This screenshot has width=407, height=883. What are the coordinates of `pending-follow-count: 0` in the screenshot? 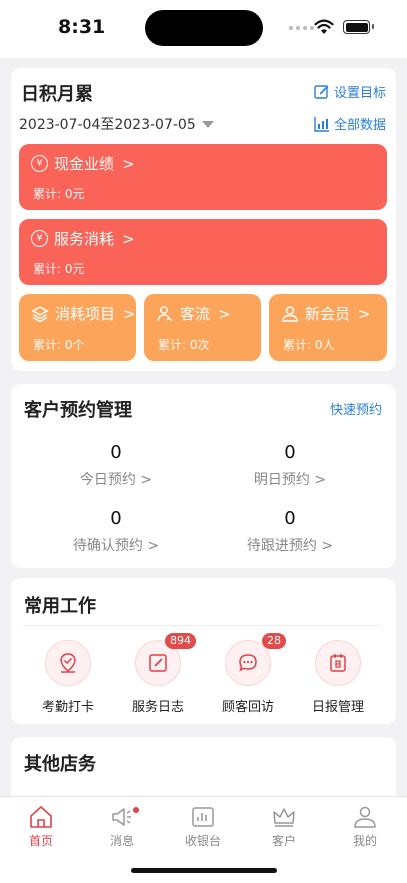 It's located at (290, 518).